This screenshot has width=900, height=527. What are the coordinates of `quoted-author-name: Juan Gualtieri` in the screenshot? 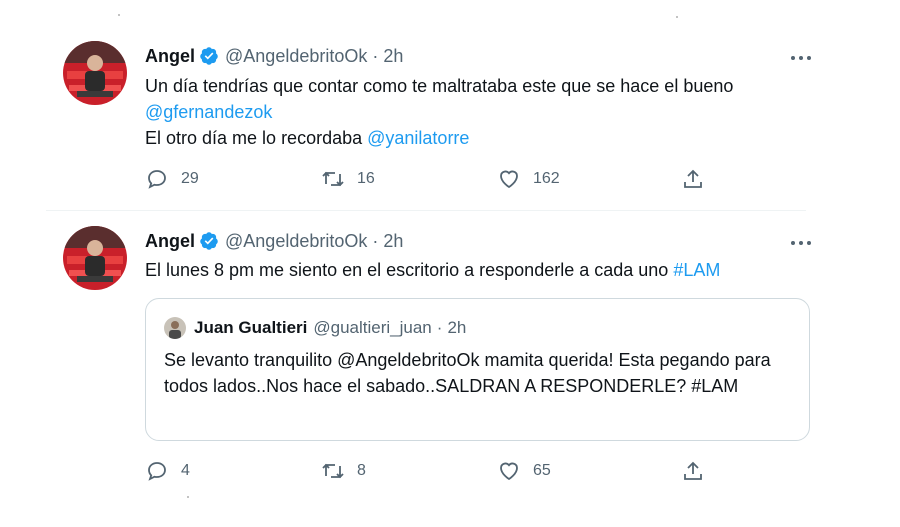 It's located at (250, 328).